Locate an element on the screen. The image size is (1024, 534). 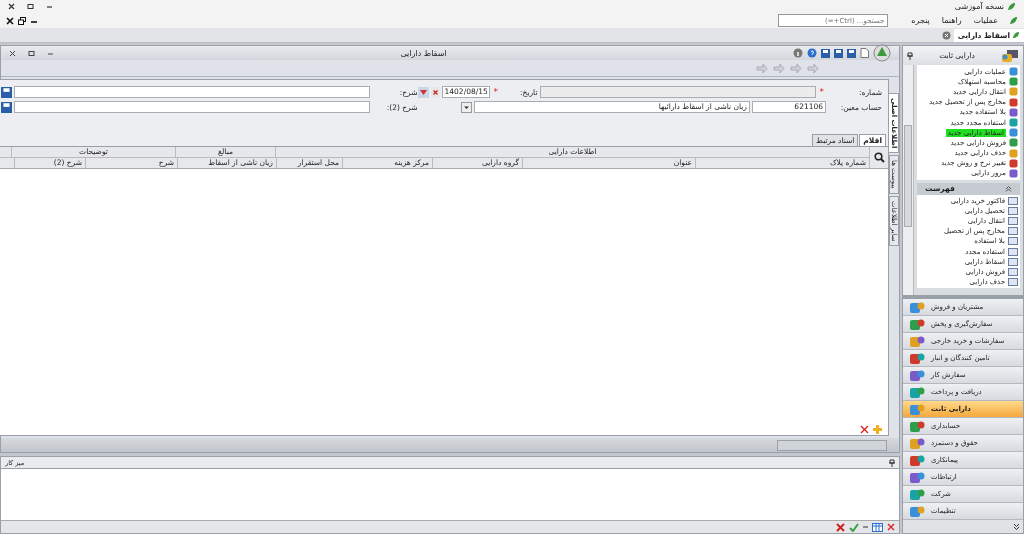
folder-icon is located at coordinates (1010, 55).